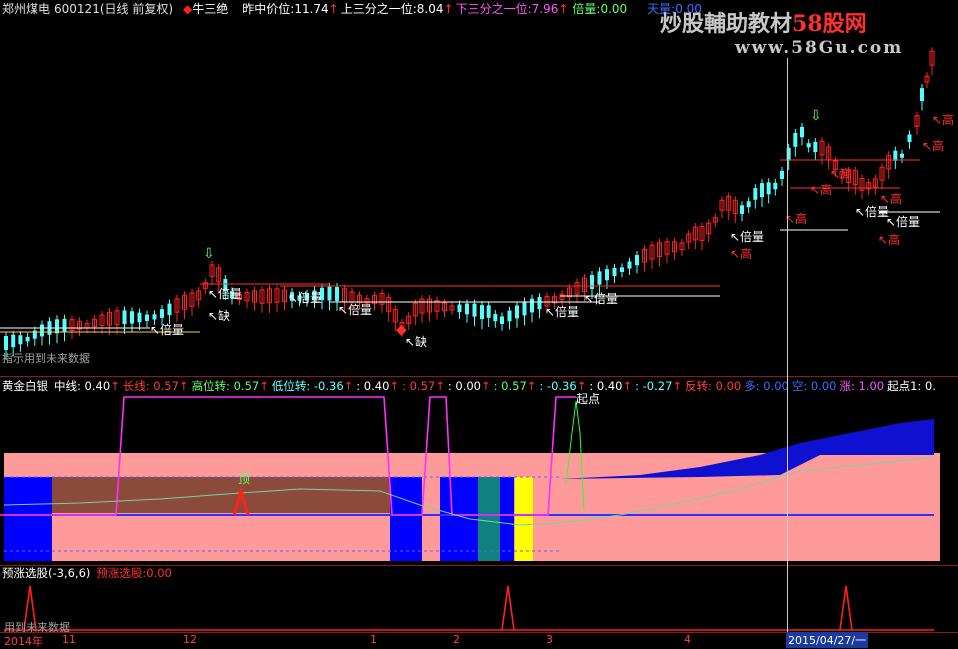 The image size is (958, 649). Describe the element at coordinates (869, 386) in the screenshot. I see `gold-indicator-value: 1.00` at that location.